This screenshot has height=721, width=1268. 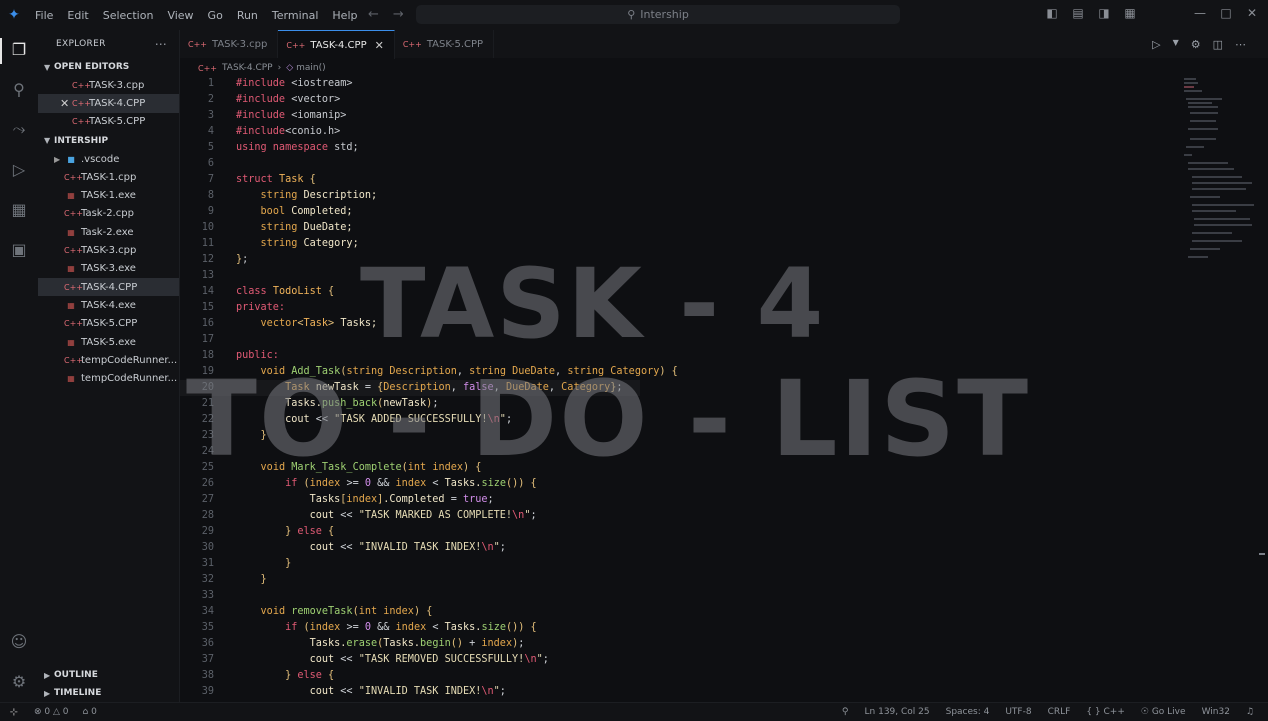 I want to click on menu-view: View, so click(x=180, y=15).